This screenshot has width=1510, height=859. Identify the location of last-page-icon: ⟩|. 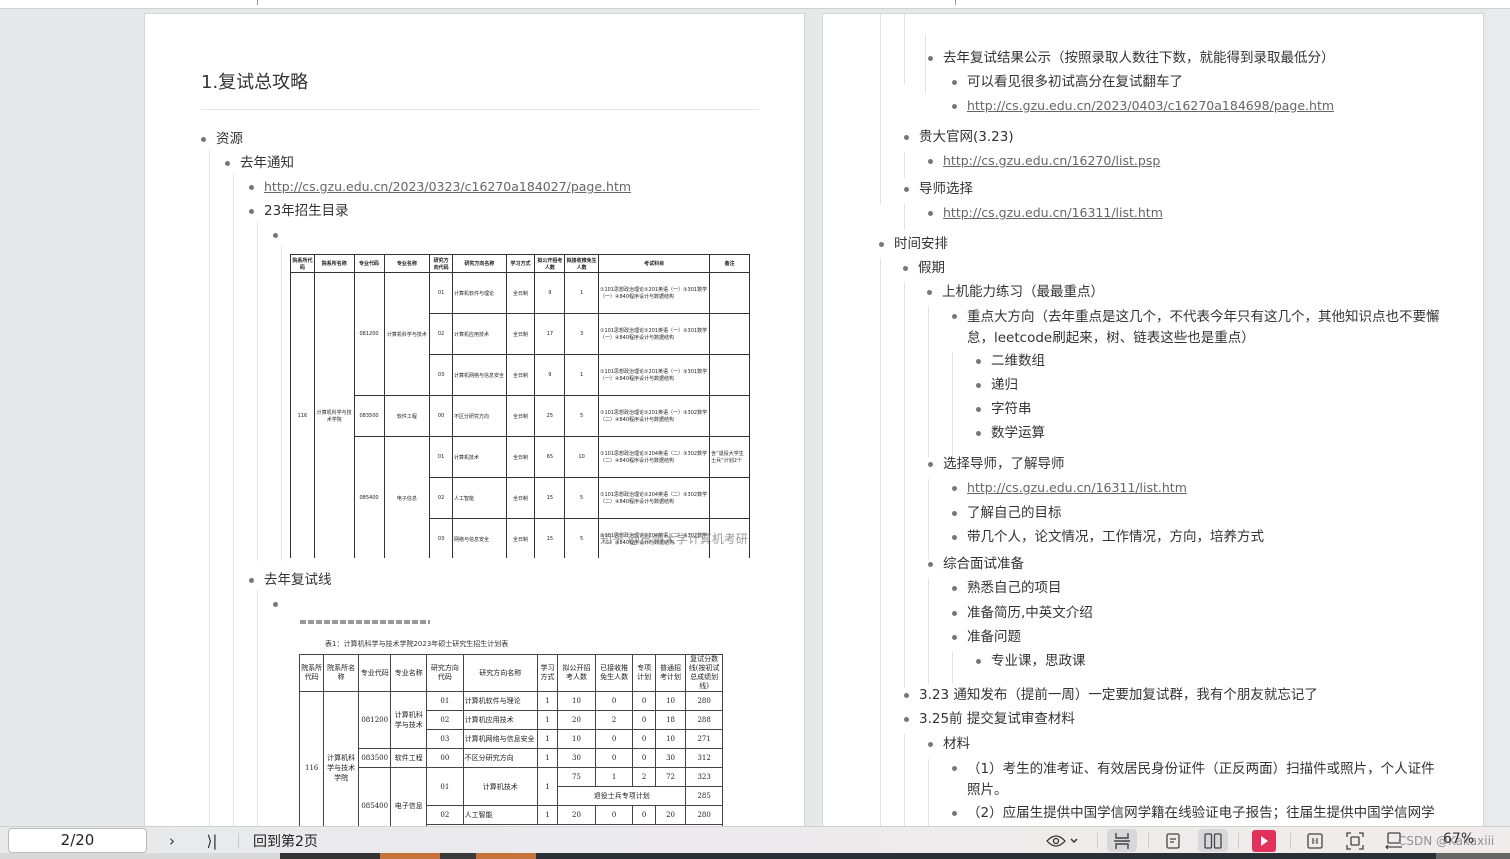
(212, 840).